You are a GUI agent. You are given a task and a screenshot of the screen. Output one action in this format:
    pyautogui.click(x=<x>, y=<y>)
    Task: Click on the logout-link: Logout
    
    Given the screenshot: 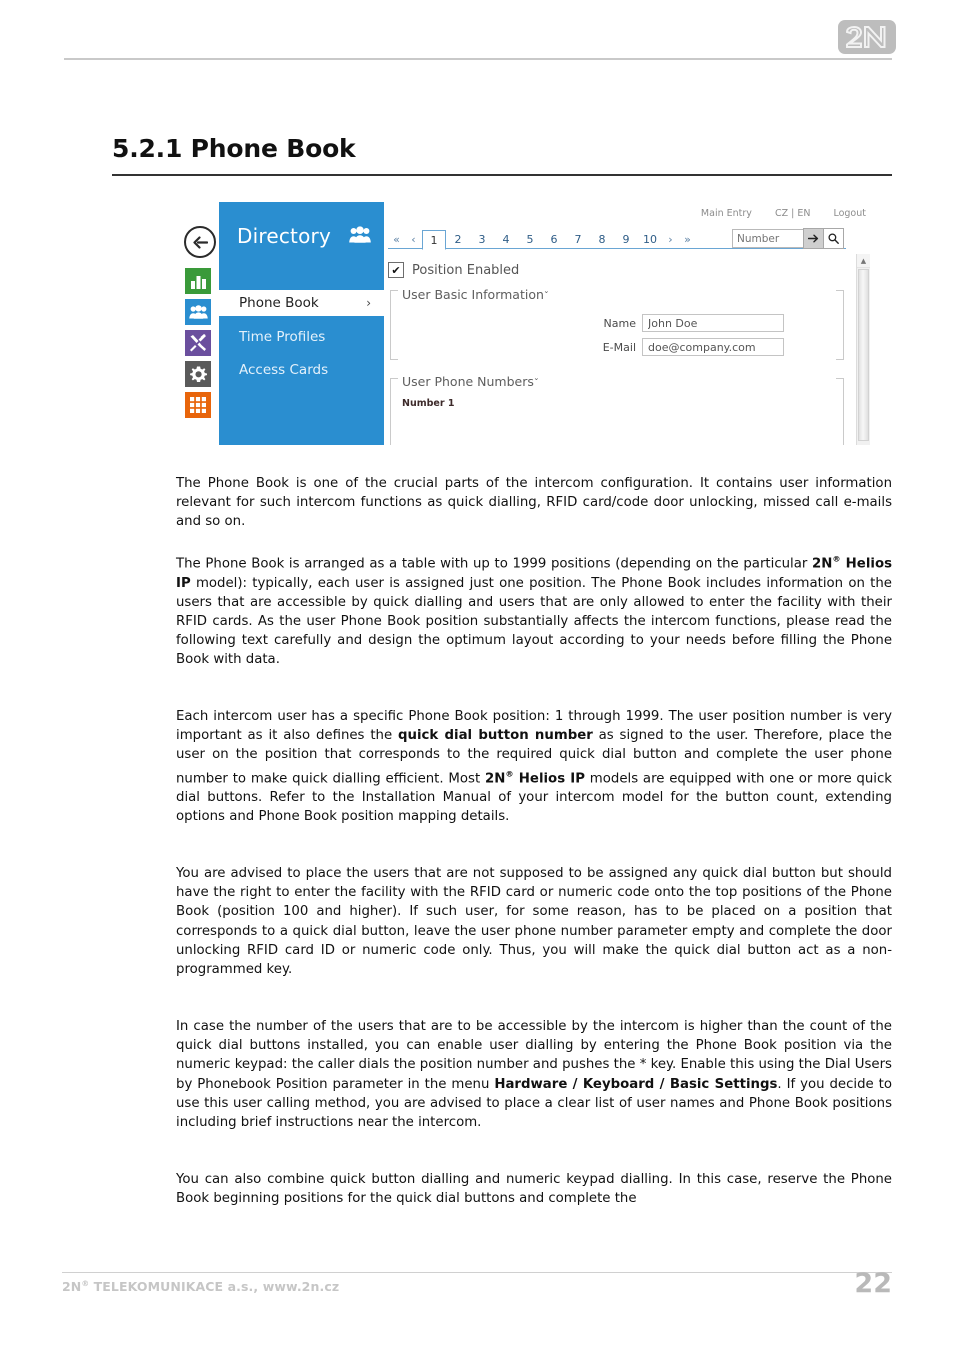 What is the action you would take?
    pyautogui.click(x=849, y=213)
    